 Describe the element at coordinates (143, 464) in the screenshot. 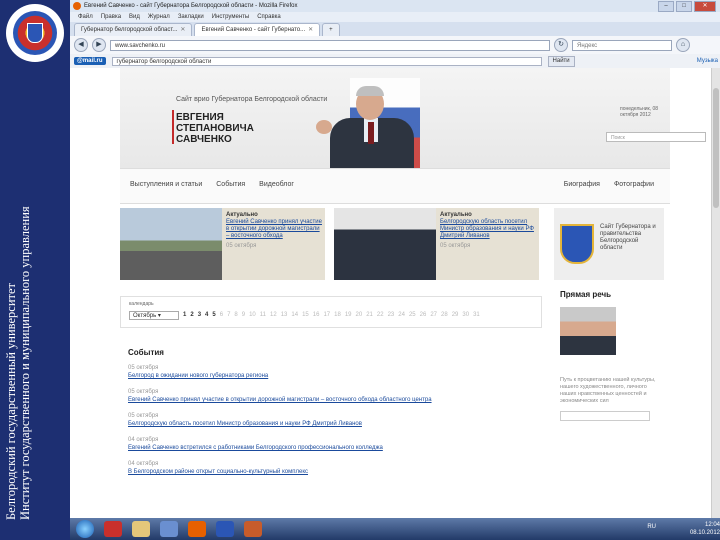

I see `event-date: 04 октября` at that location.